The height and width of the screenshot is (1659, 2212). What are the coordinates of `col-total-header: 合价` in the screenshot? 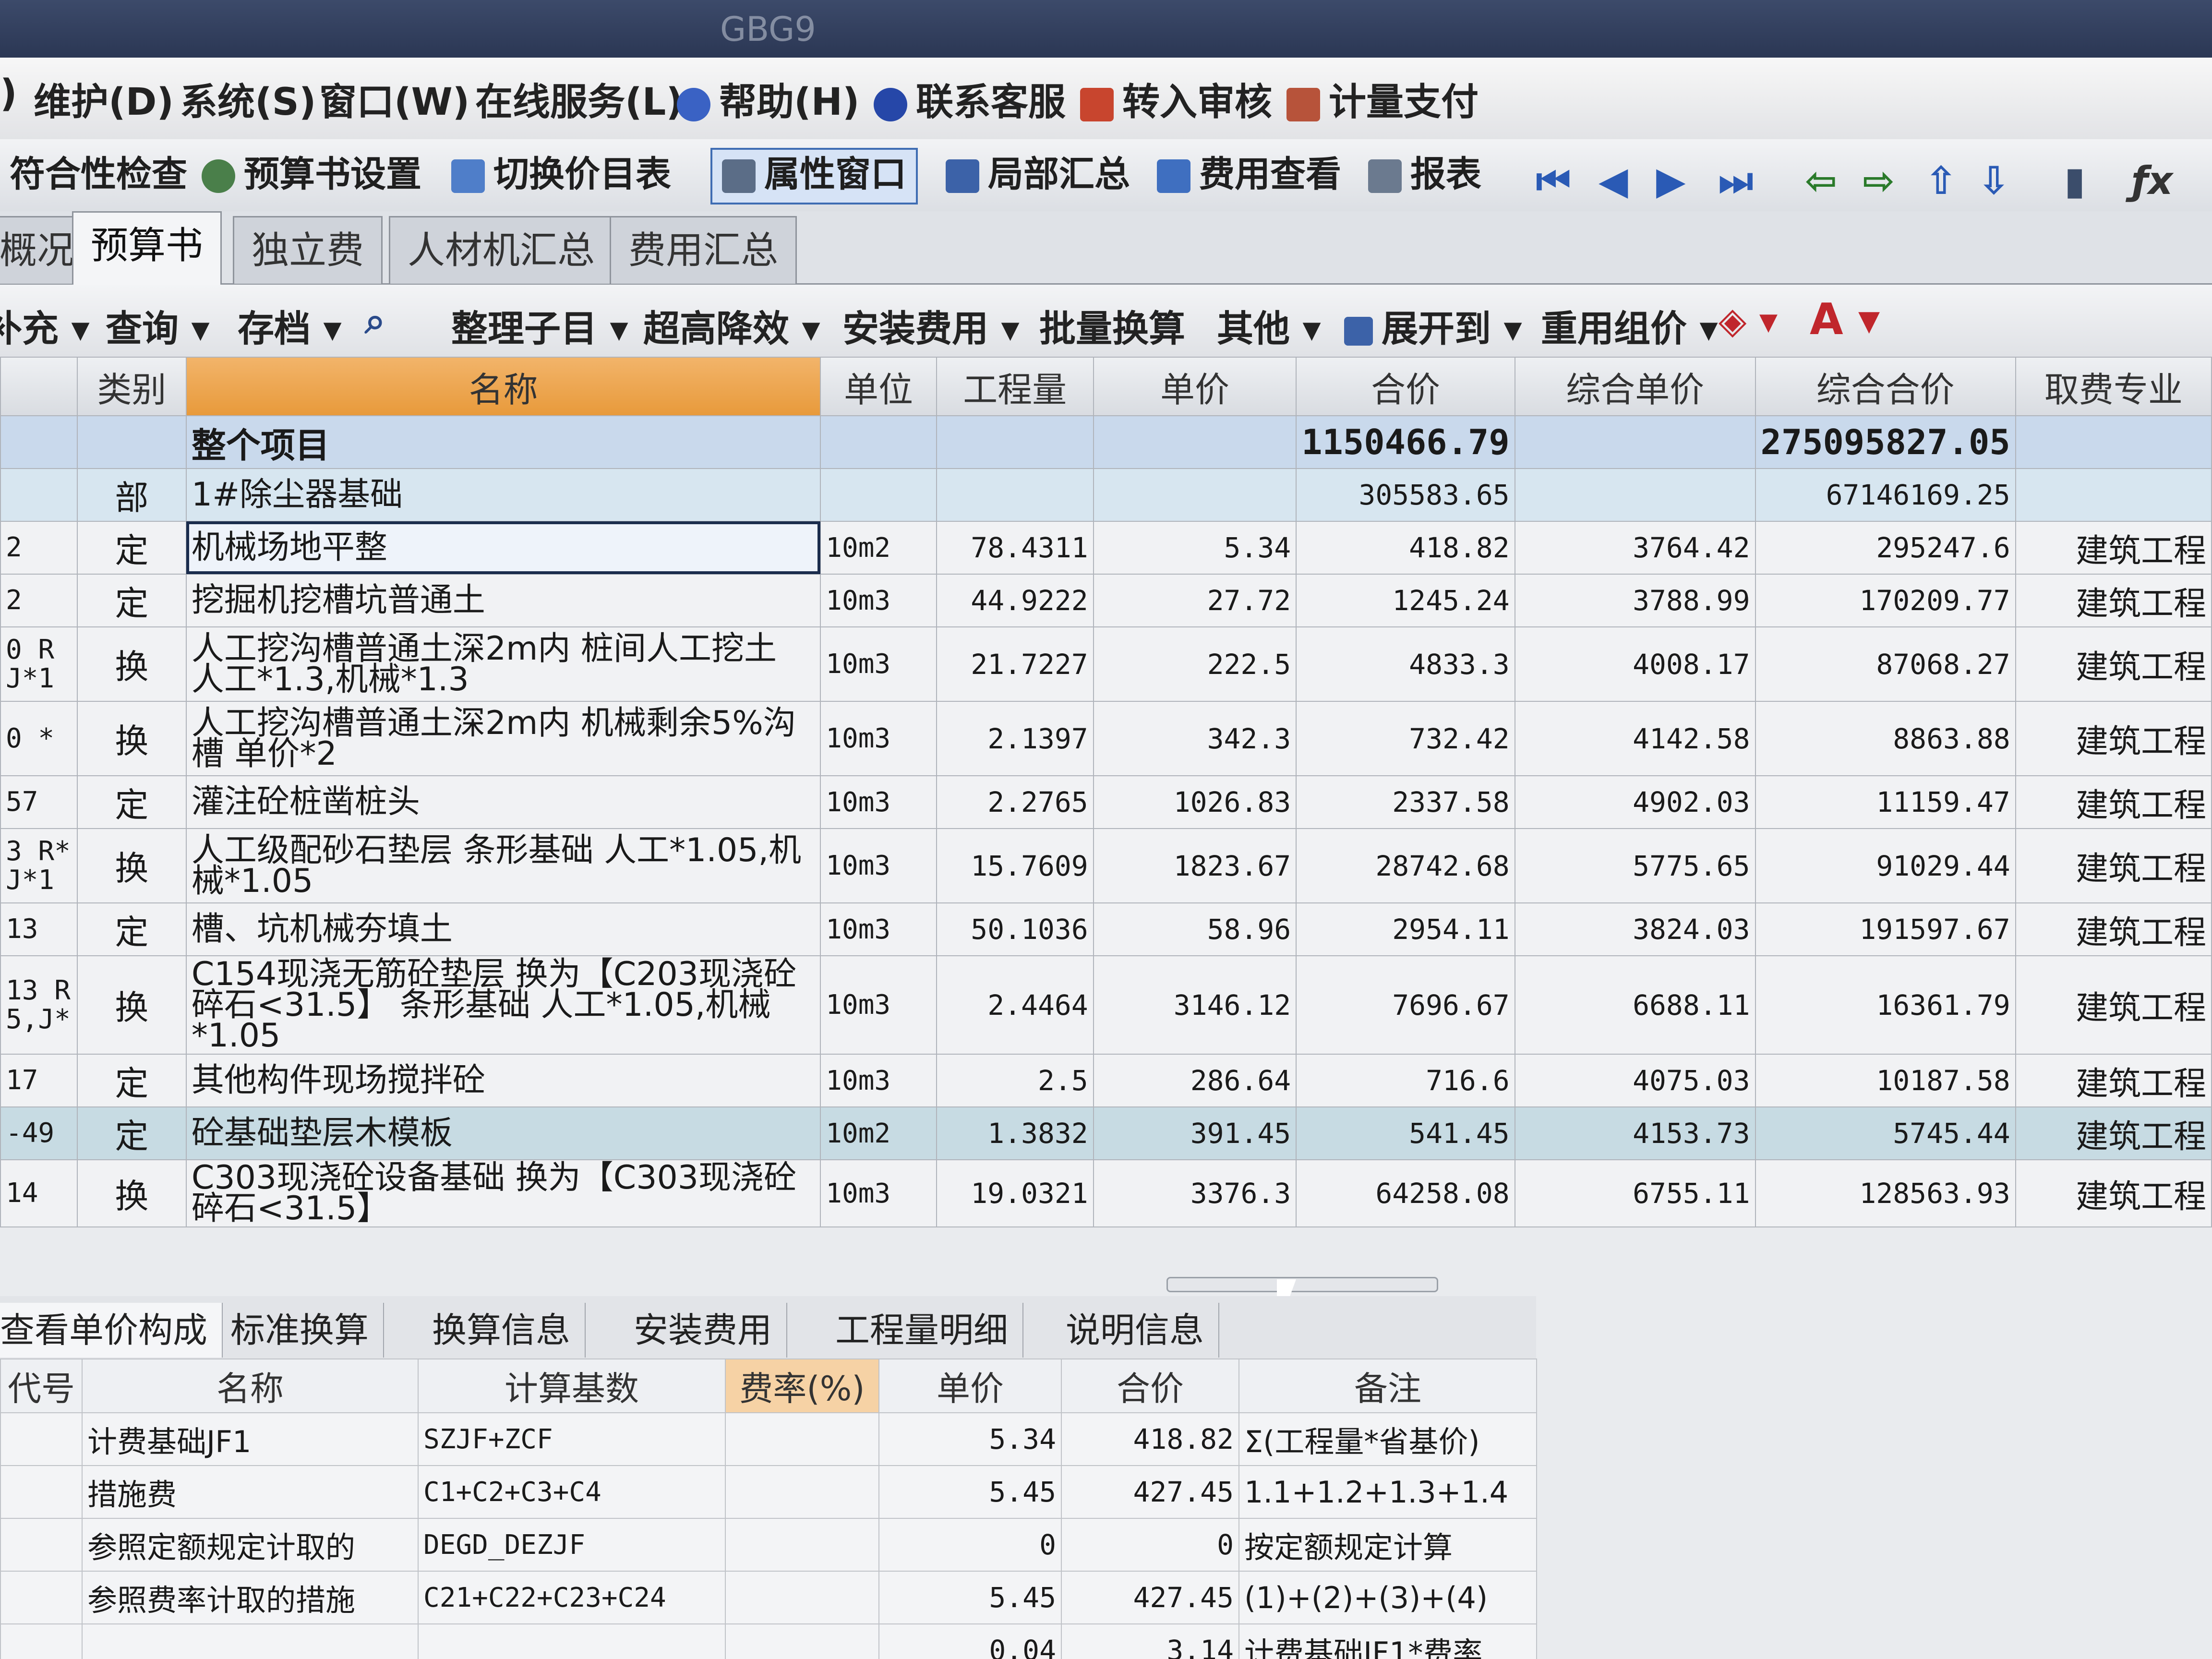 It's located at (1405, 386).